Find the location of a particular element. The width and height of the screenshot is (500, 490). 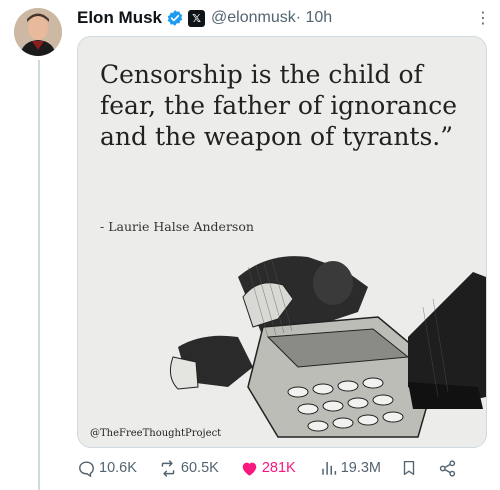

share-button is located at coordinates (447, 468).